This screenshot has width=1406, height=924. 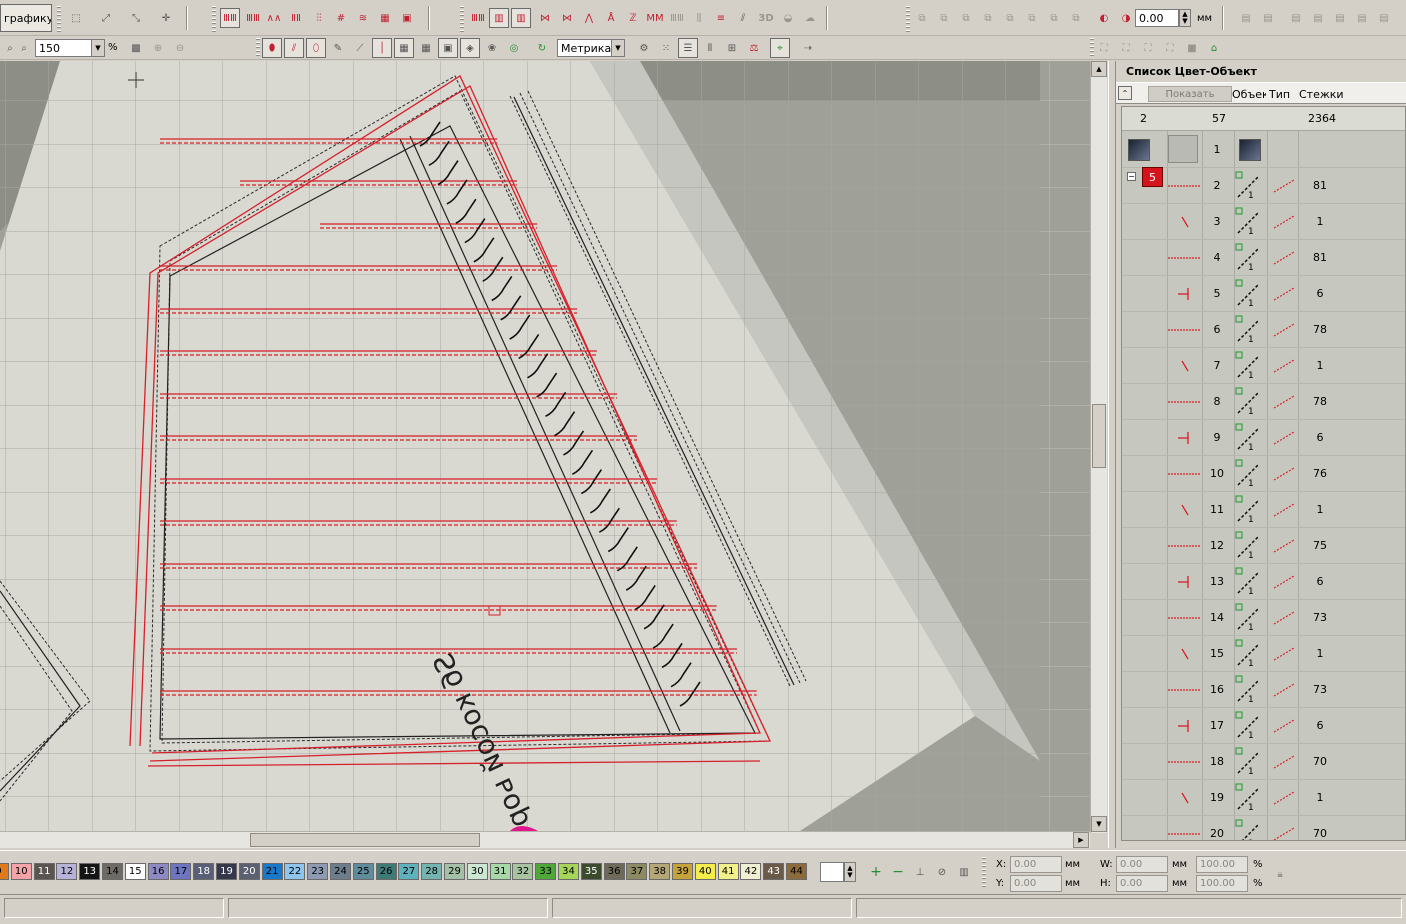 What do you see at coordinates (1036, 883) in the screenshot?
I see `y-input: 0.00` at bounding box center [1036, 883].